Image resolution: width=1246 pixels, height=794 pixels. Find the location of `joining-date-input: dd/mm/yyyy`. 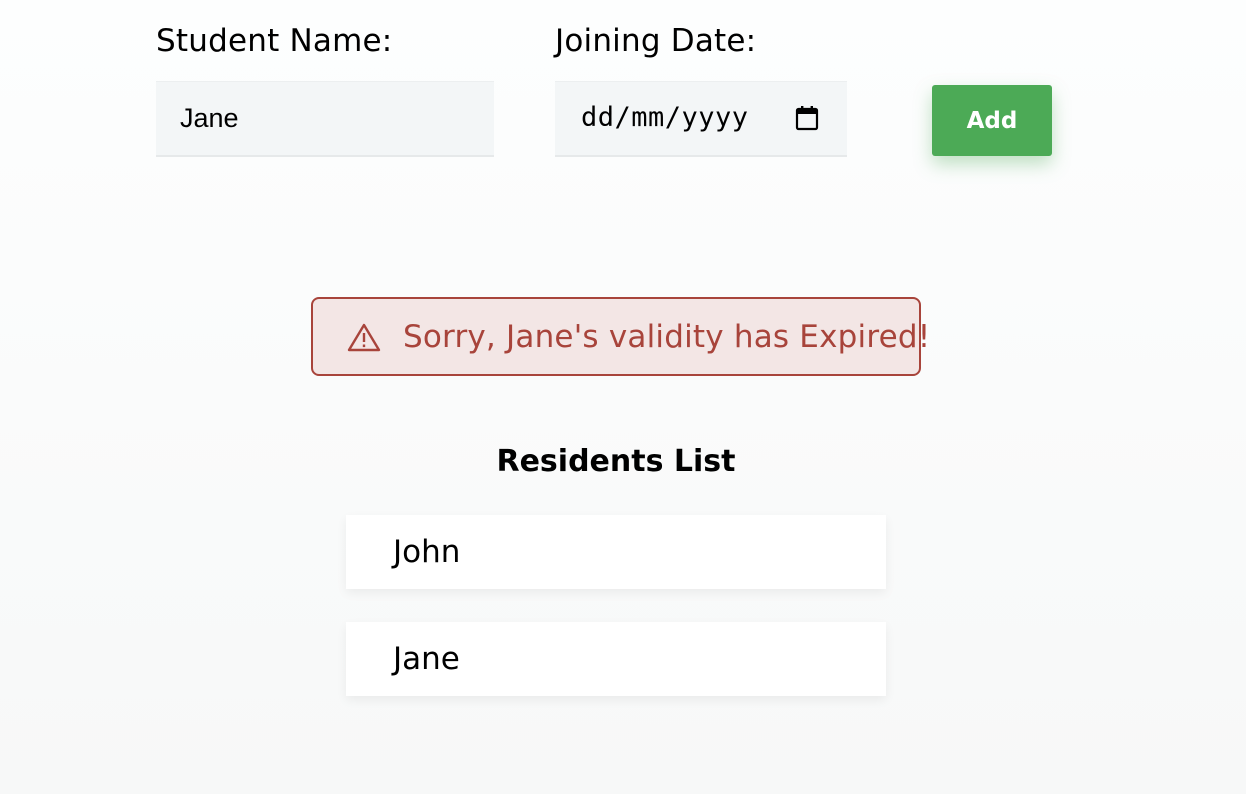

joining-date-input: dd/mm/yyyy is located at coordinates (701, 118).